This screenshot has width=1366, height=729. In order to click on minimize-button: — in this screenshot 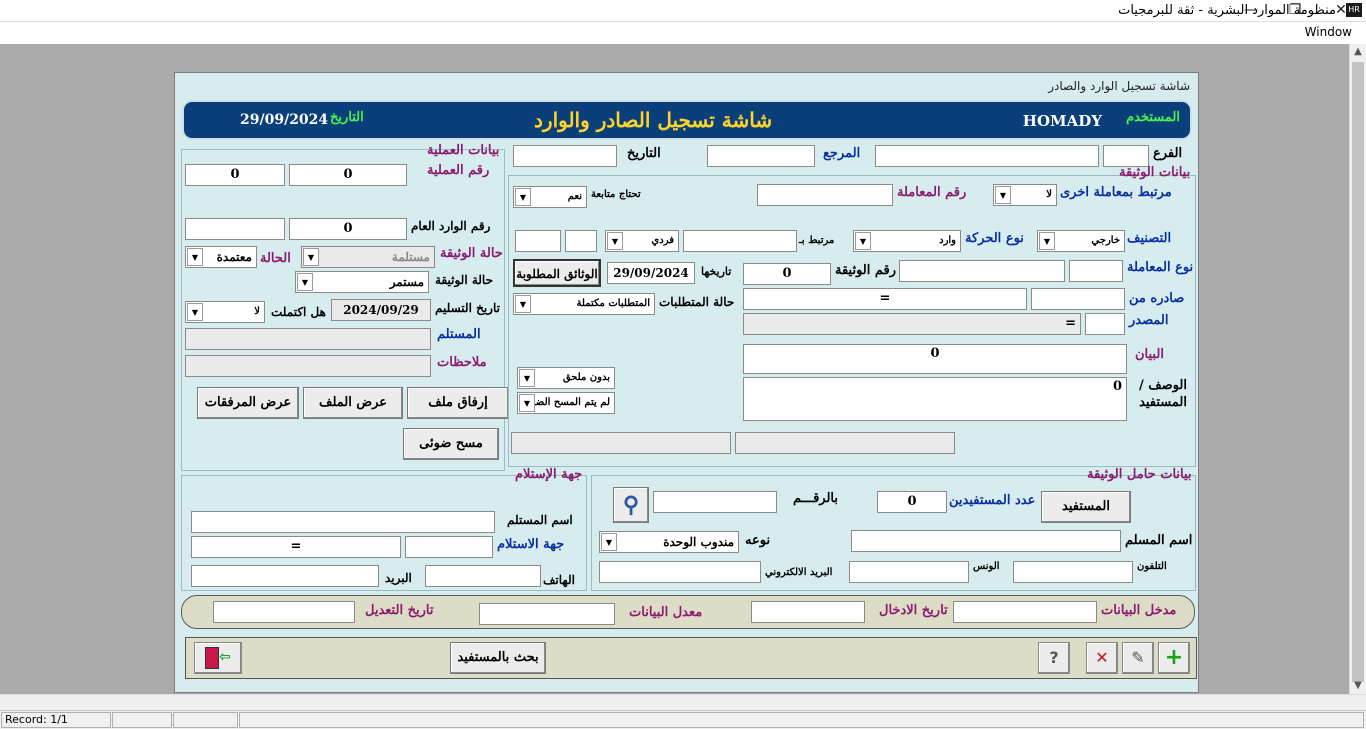, I will do `click(1251, 11)`.